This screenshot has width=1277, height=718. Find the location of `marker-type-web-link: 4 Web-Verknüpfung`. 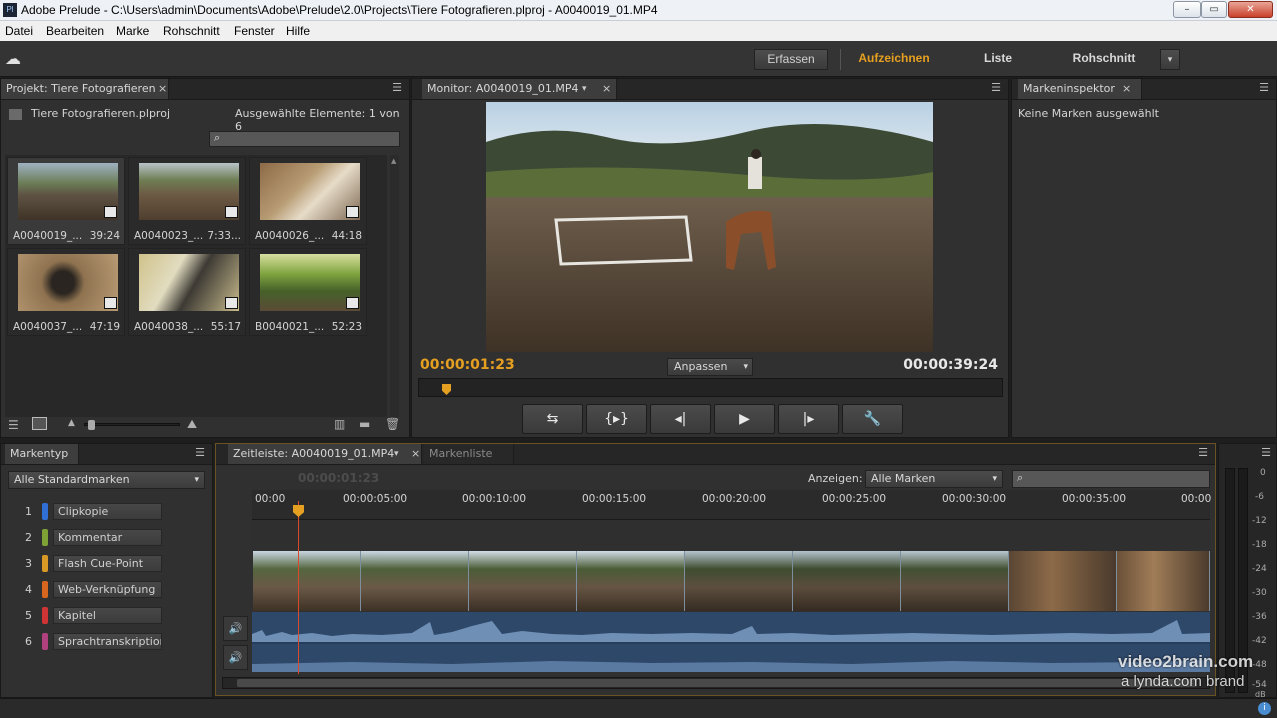

marker-type-web-link: 4 Web-Verknüpfung is located at coordinates (101, 590).